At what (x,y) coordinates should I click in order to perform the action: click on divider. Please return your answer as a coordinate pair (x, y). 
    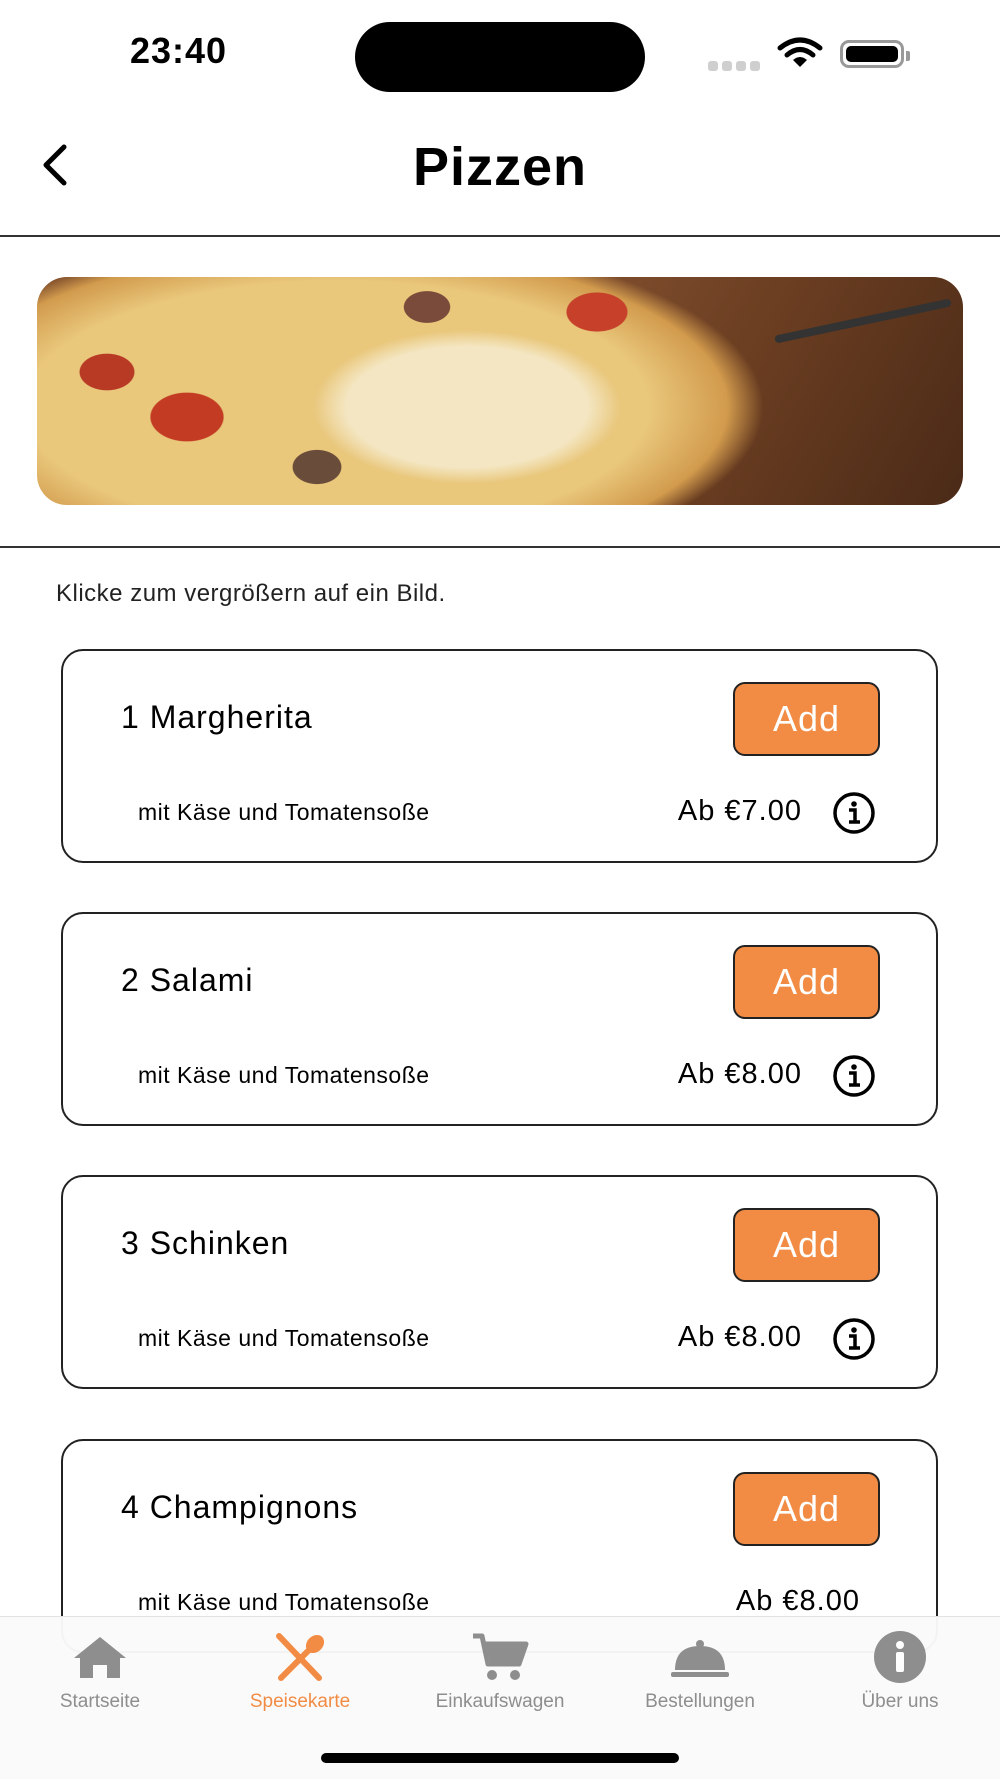
    Looking at the image, I should click on (500, 547).